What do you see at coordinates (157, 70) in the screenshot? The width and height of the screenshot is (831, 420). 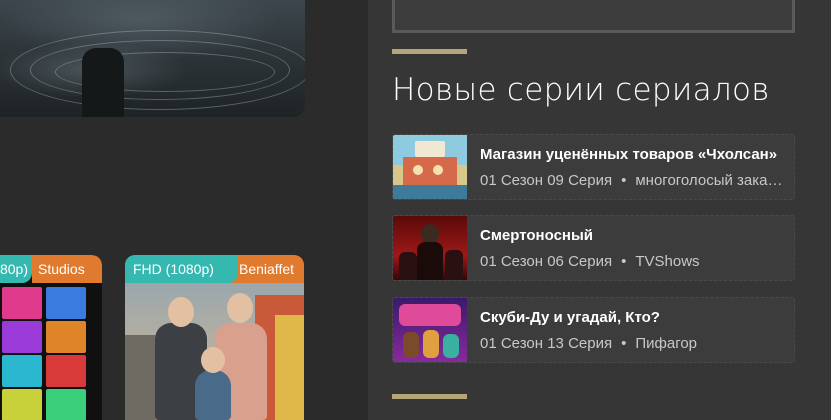 I see `ring-shape` at bounding box center [157, 70].